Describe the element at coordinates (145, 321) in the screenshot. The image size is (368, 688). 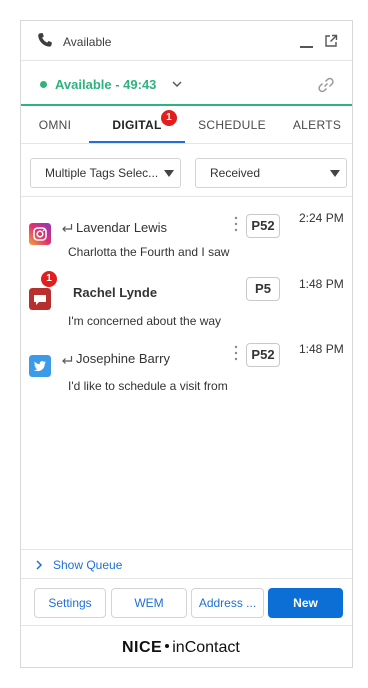
I see `message-preview: I'm concerned about the way` at that location.